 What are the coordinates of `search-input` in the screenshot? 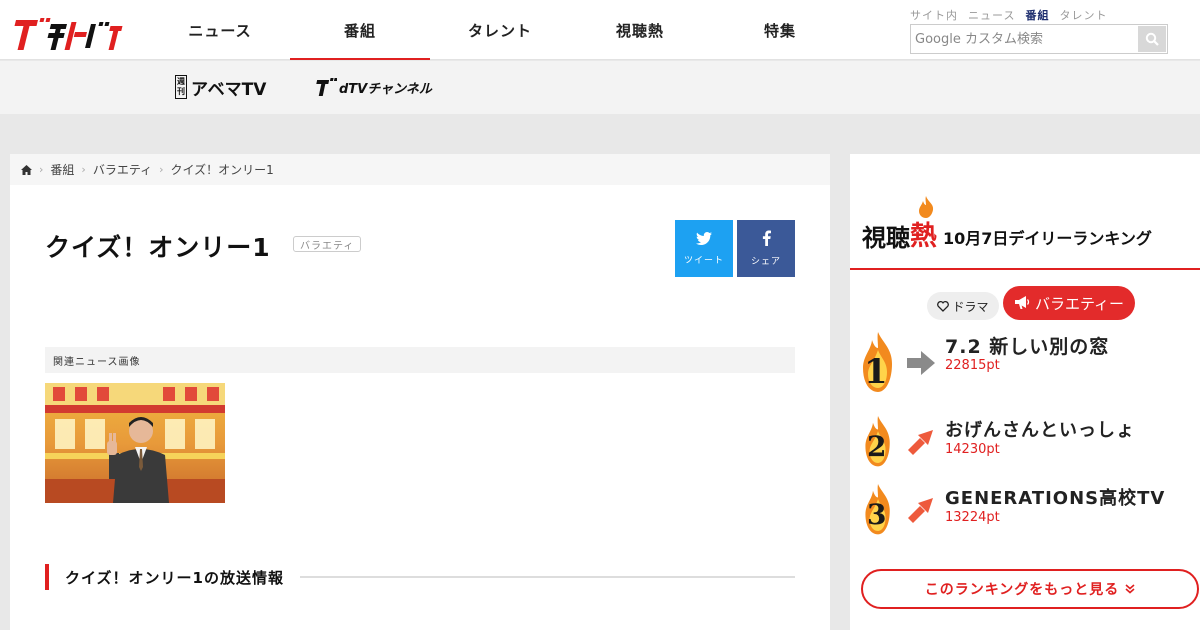 It's located at (1024, 39).